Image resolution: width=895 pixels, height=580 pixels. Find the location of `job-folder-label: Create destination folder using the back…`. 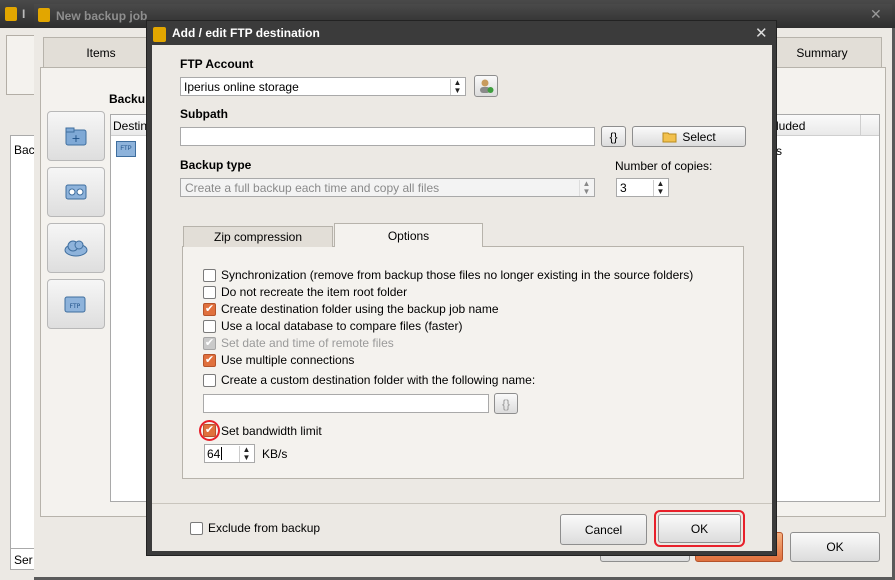

job-folder-label: Create destination folder using the back… is located at coordinates (360, 309).